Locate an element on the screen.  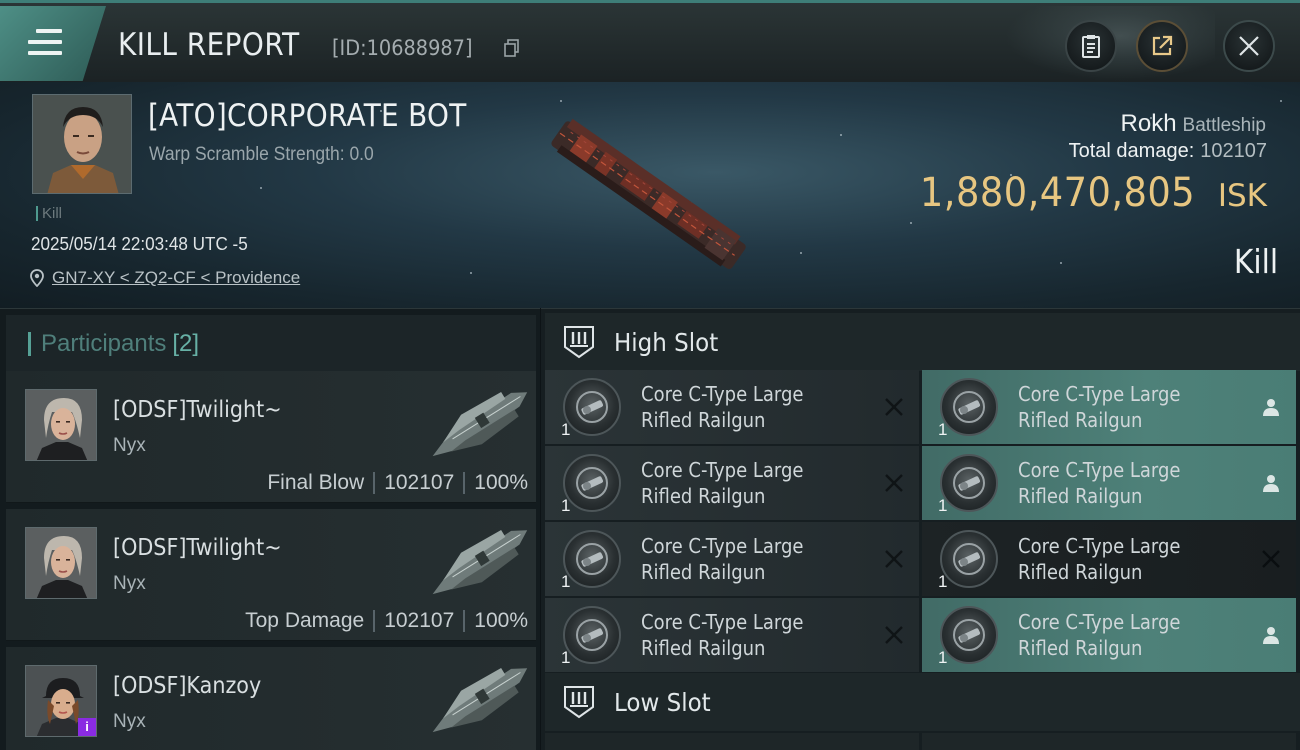
location-link: GN7-XY < ZQ2-CF < Providence is located at coordinates (176, 278).